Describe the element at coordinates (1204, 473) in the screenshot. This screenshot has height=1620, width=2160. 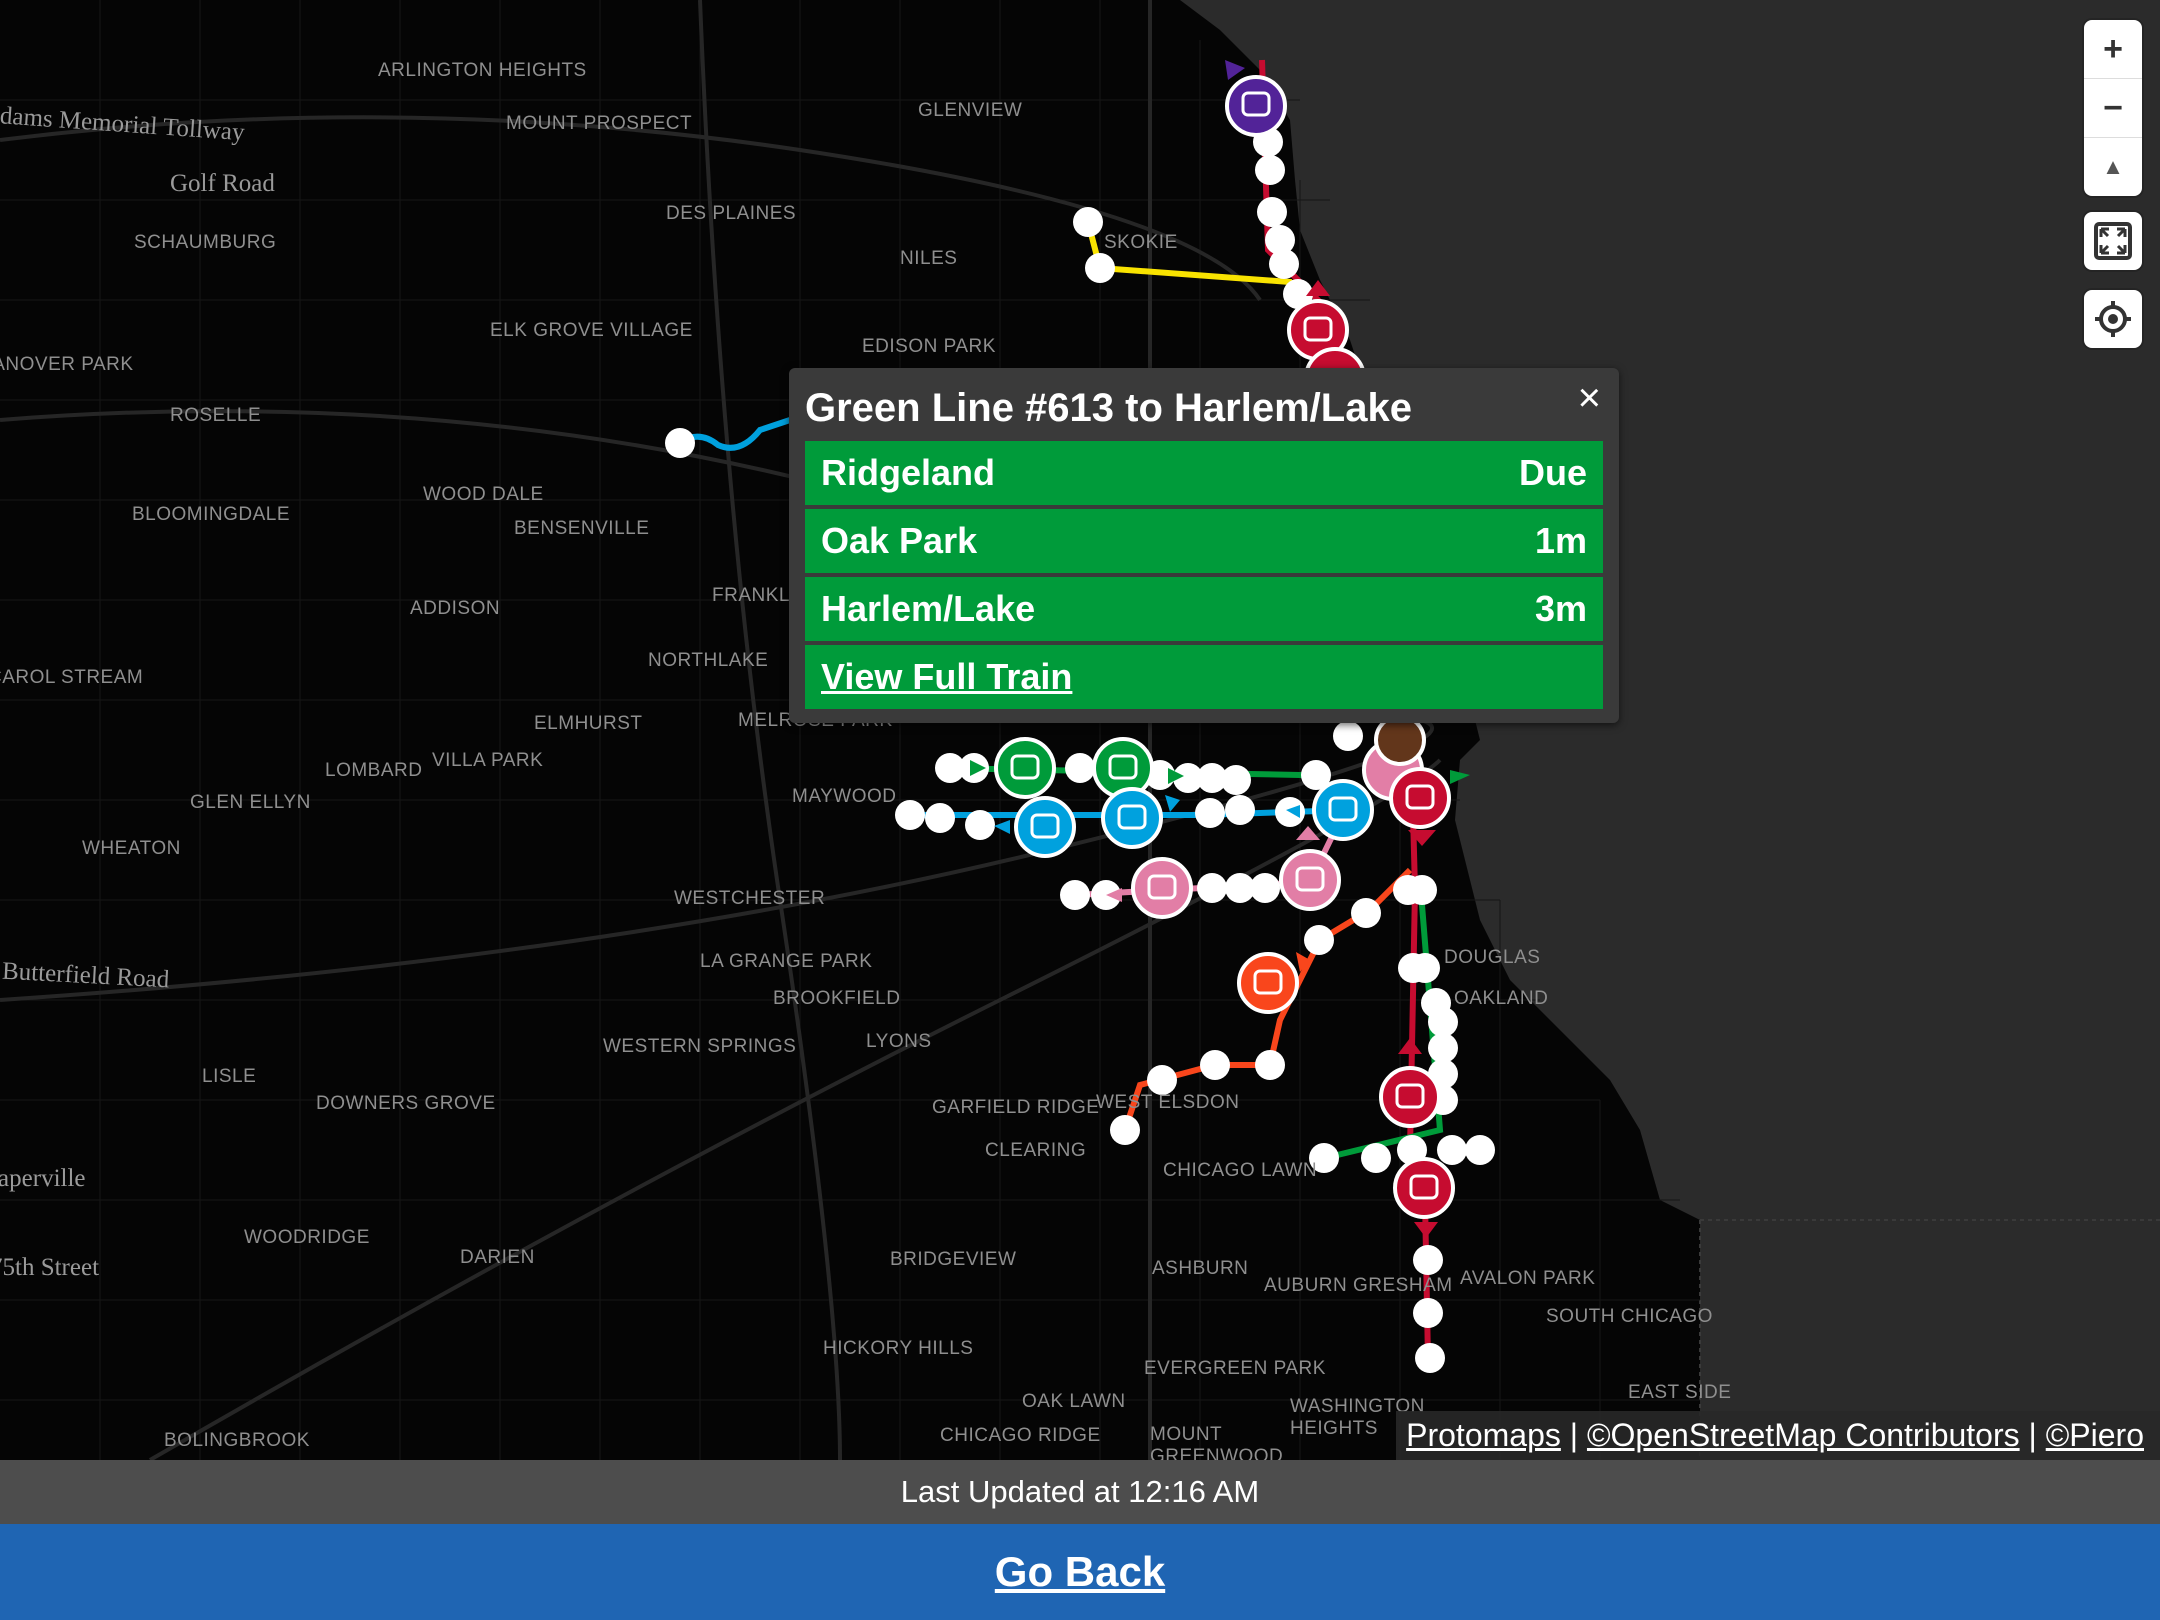
I see `arrival-row: Ridgeland Due` at that location.